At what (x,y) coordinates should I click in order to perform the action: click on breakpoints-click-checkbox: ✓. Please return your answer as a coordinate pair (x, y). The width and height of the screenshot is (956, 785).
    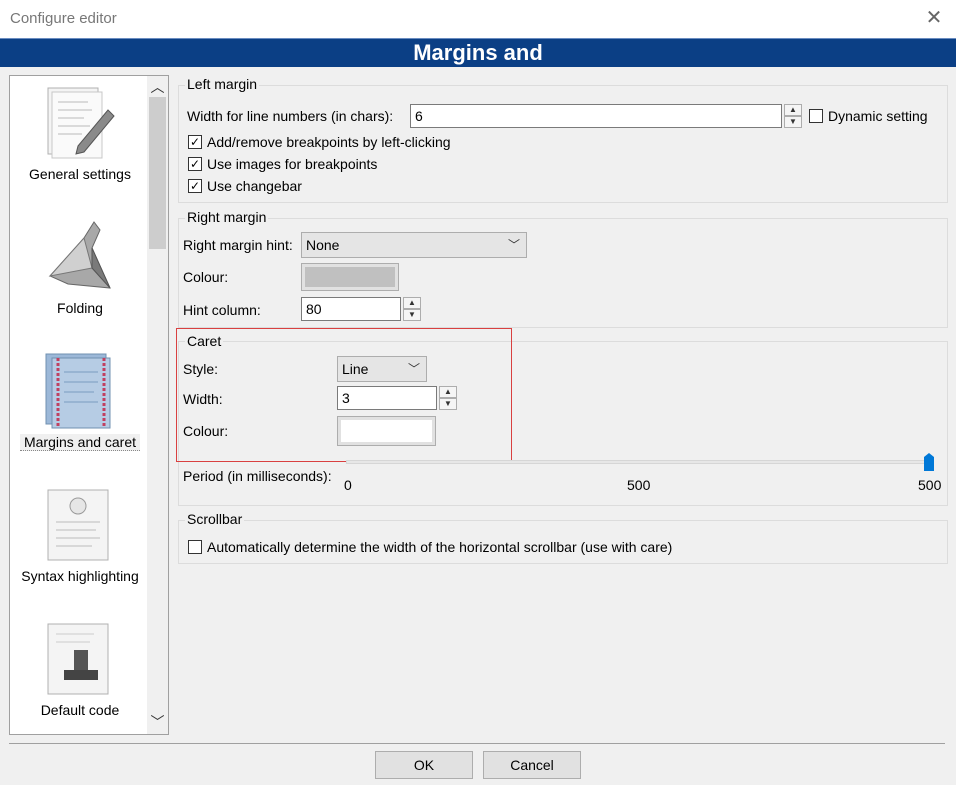
    Looking at the image, I should click on (195, 142).